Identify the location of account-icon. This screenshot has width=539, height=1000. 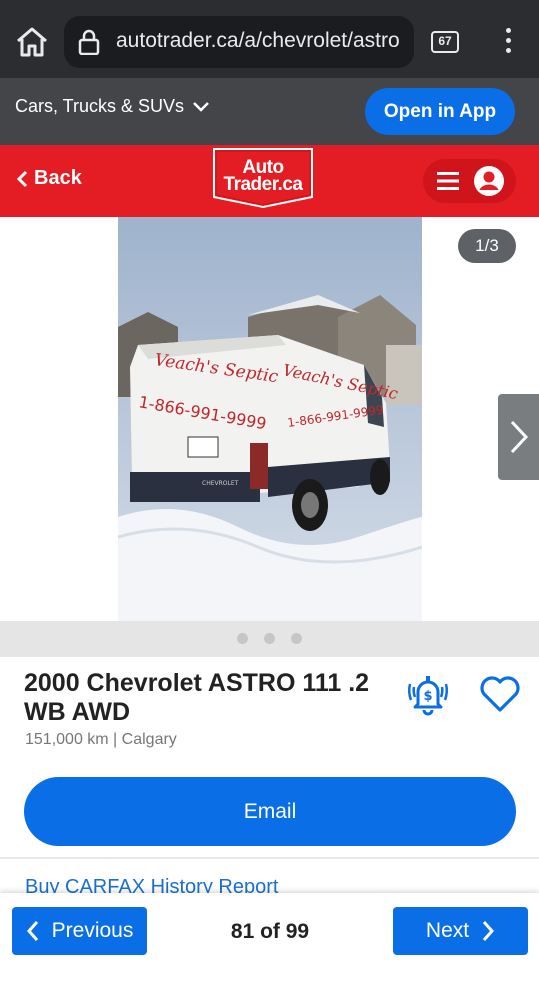
(489, 181).